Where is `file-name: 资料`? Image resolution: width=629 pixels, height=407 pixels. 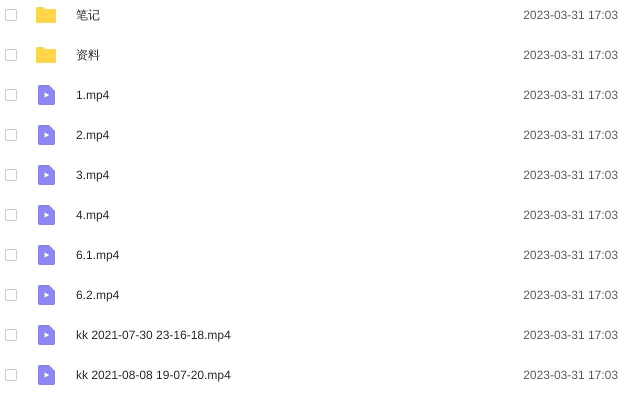 file-name: 资料 is located at coordinates (88, 55).